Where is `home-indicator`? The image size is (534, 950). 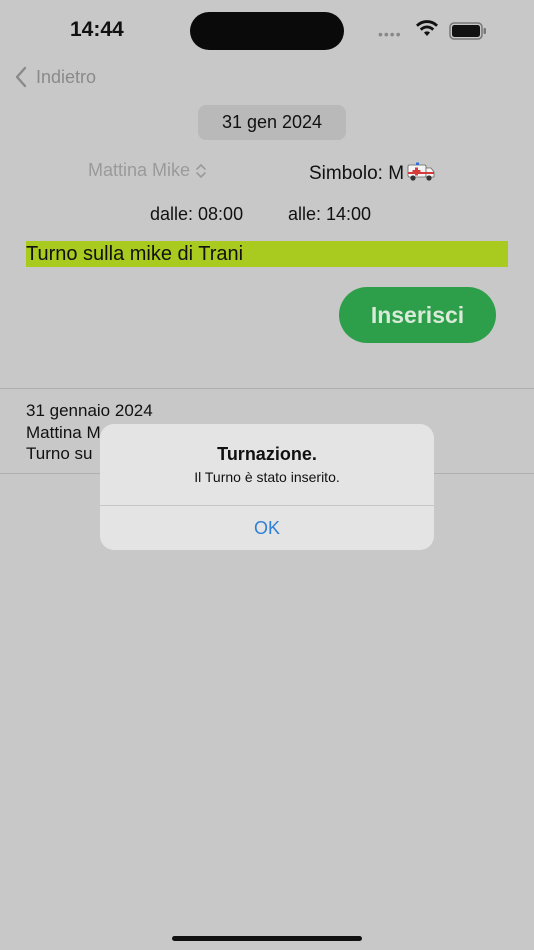 home-indicator is located at coordinates (267, 938).